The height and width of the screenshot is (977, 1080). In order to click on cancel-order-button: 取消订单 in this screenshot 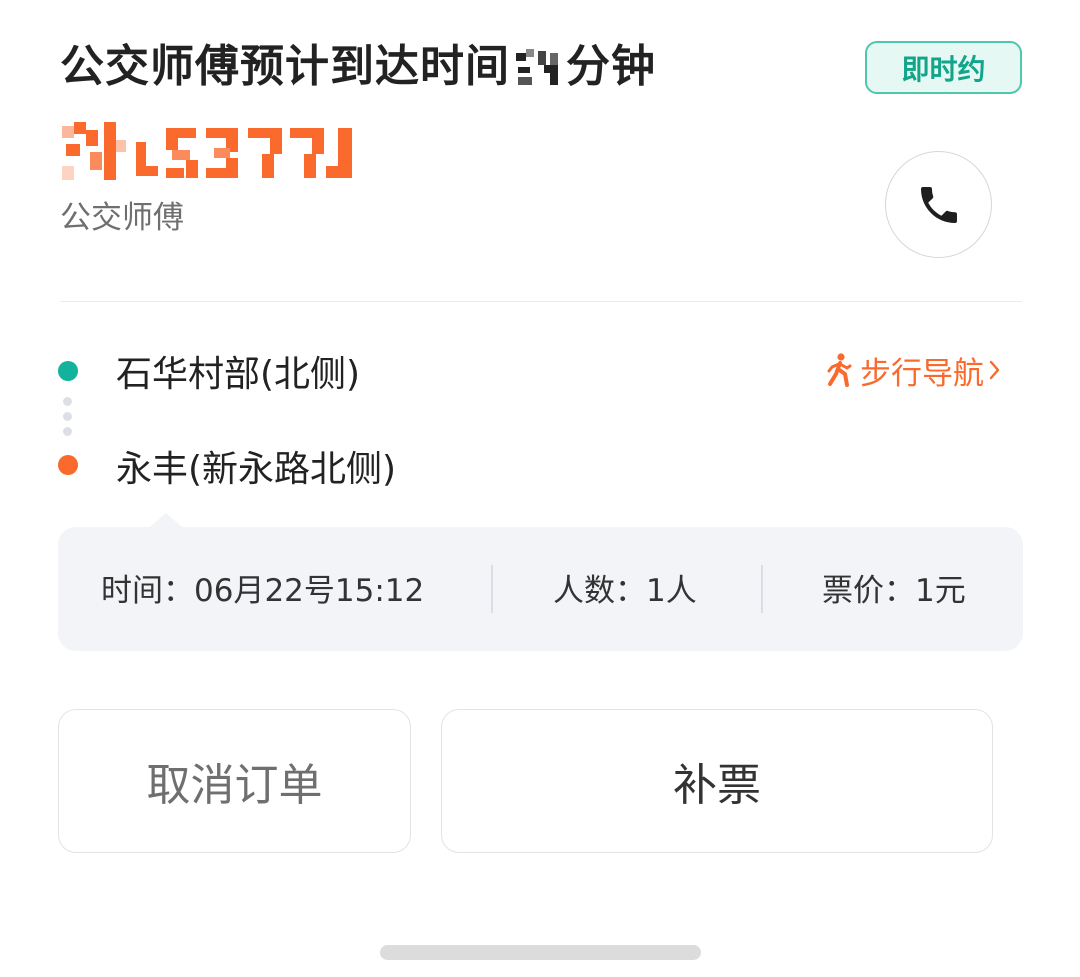, I will do `click(234, 781)`.